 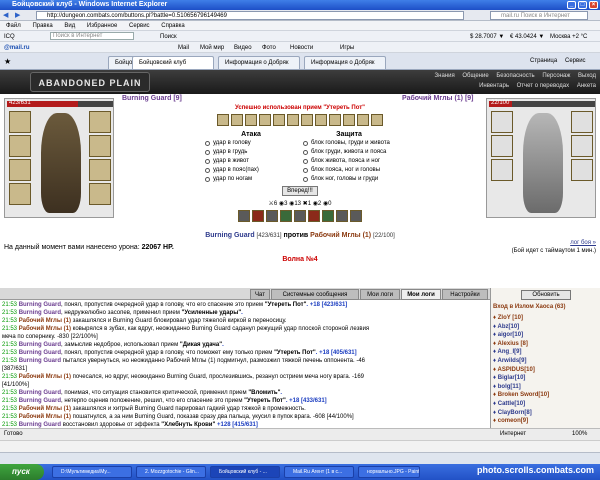 What do you see at coordinates (582, 5) in the screenshot?
I see `maximize-button: □` at bounding box center [582, 5].